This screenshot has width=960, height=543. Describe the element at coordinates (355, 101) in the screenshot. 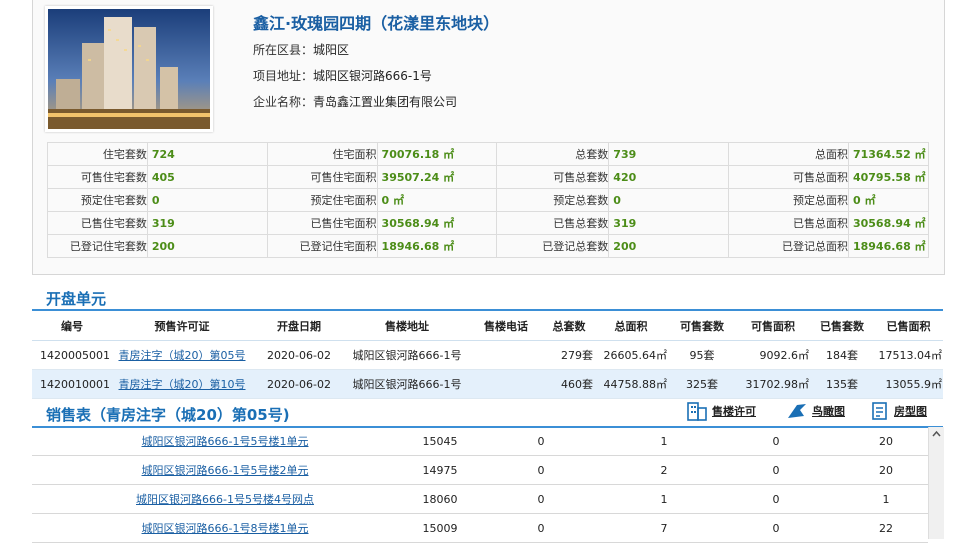

I see `company-line: 企业名称：青岛鑫江置业集团有限公司` at that location.